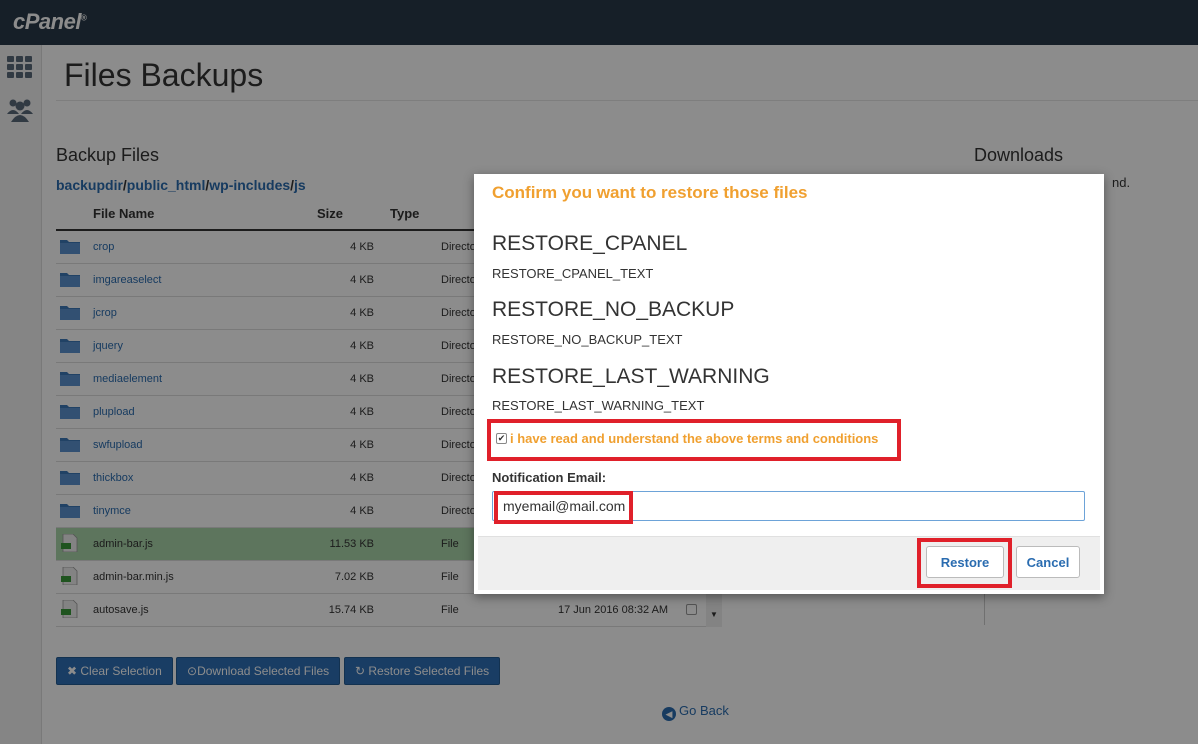 The image size is (1198, 744). I want to click on section-text: RESTORE_CPANEL_TEXT, so click(573, 273).